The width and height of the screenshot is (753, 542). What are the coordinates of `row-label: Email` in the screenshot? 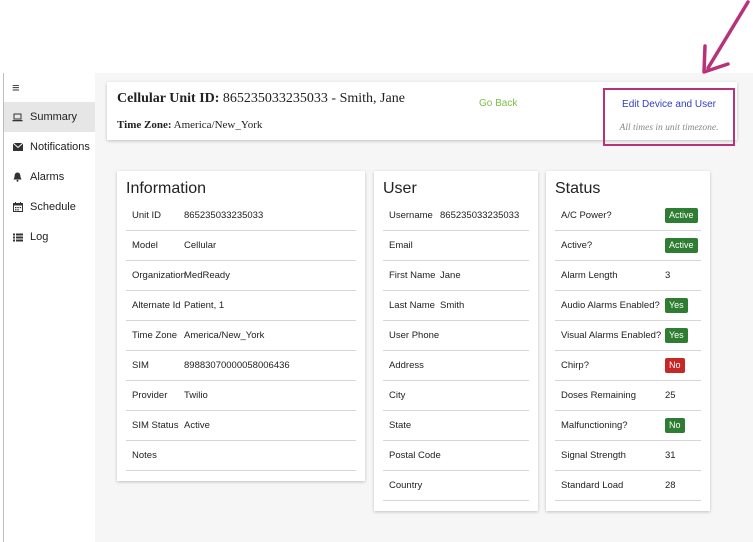 It's located at (401, 245).